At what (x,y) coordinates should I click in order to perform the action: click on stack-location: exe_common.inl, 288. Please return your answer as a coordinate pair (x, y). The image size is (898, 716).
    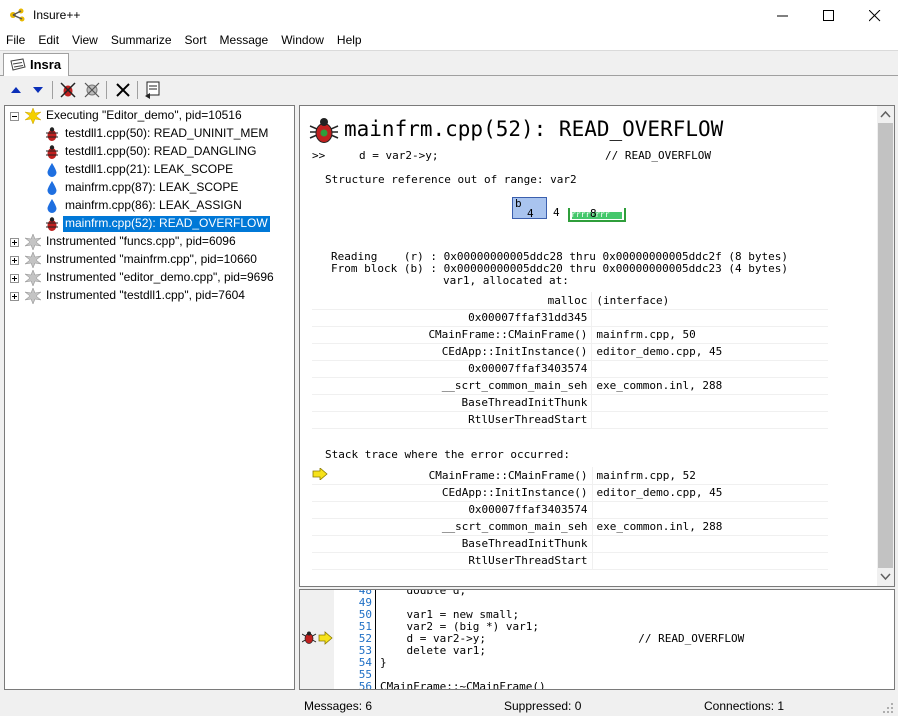
    Looking at the image, I should click on (710, 527).